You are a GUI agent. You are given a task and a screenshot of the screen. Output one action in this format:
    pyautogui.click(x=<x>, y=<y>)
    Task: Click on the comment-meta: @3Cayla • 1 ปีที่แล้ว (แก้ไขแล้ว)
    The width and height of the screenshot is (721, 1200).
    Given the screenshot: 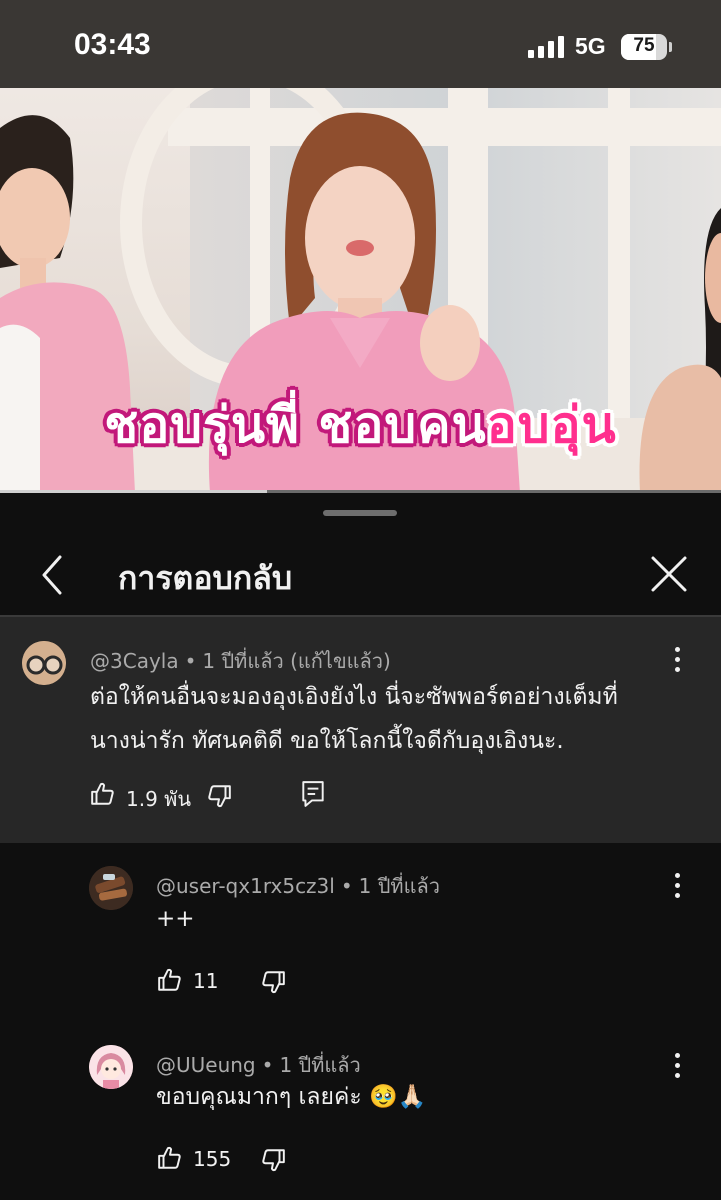 What is the action you would take?
    pyautogui.click(x=240, y=661)
    